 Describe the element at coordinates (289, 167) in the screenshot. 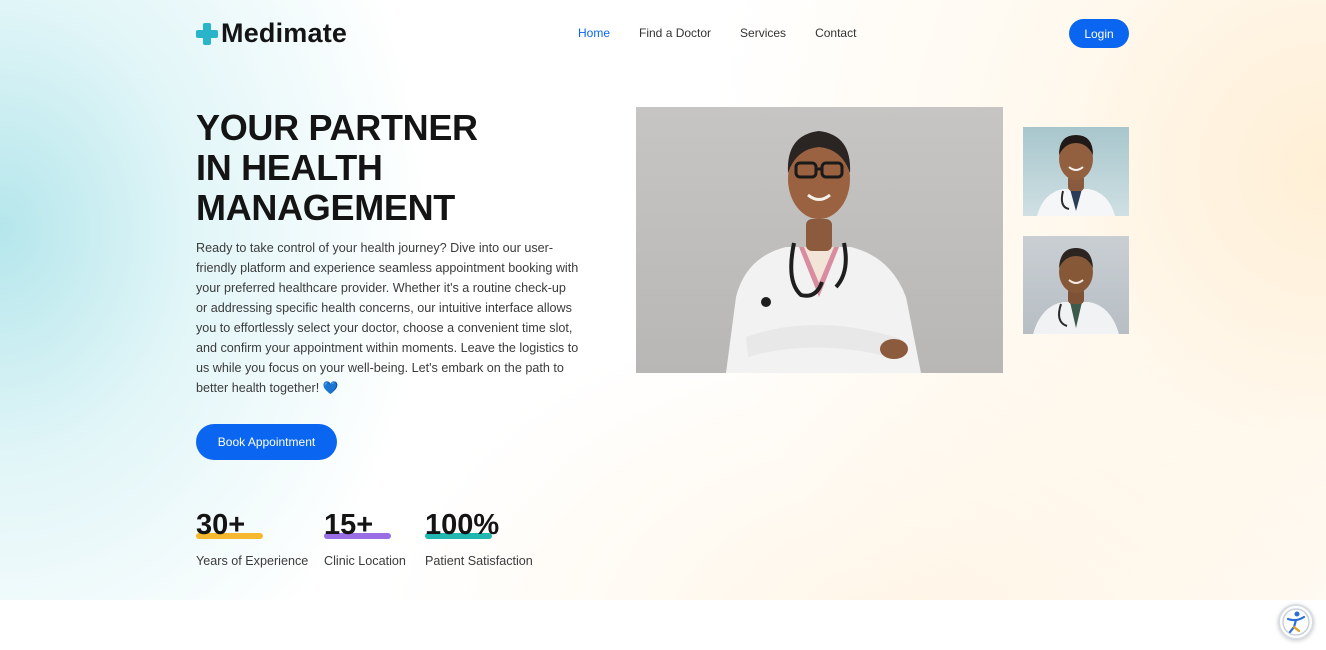

I see `headline-line: IN HEALTH` at that location.